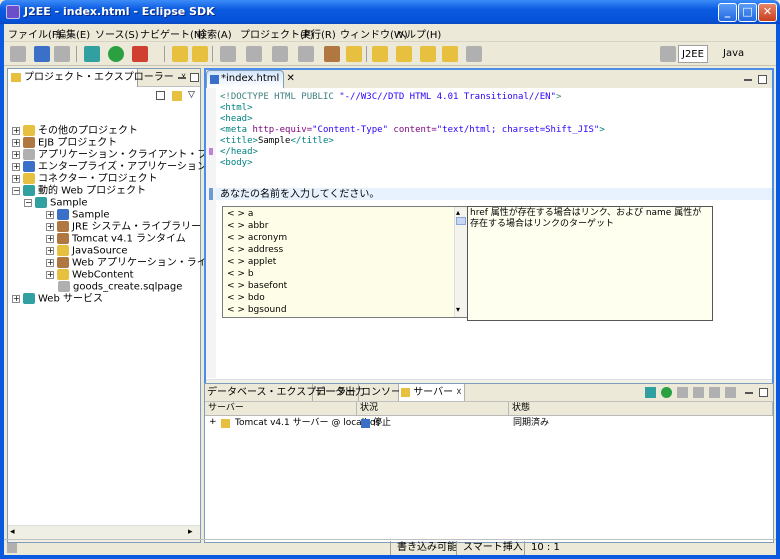 This screenshot has height=559, width=780. I want to click on view-menu-icon: ▽, so click(191, 95).